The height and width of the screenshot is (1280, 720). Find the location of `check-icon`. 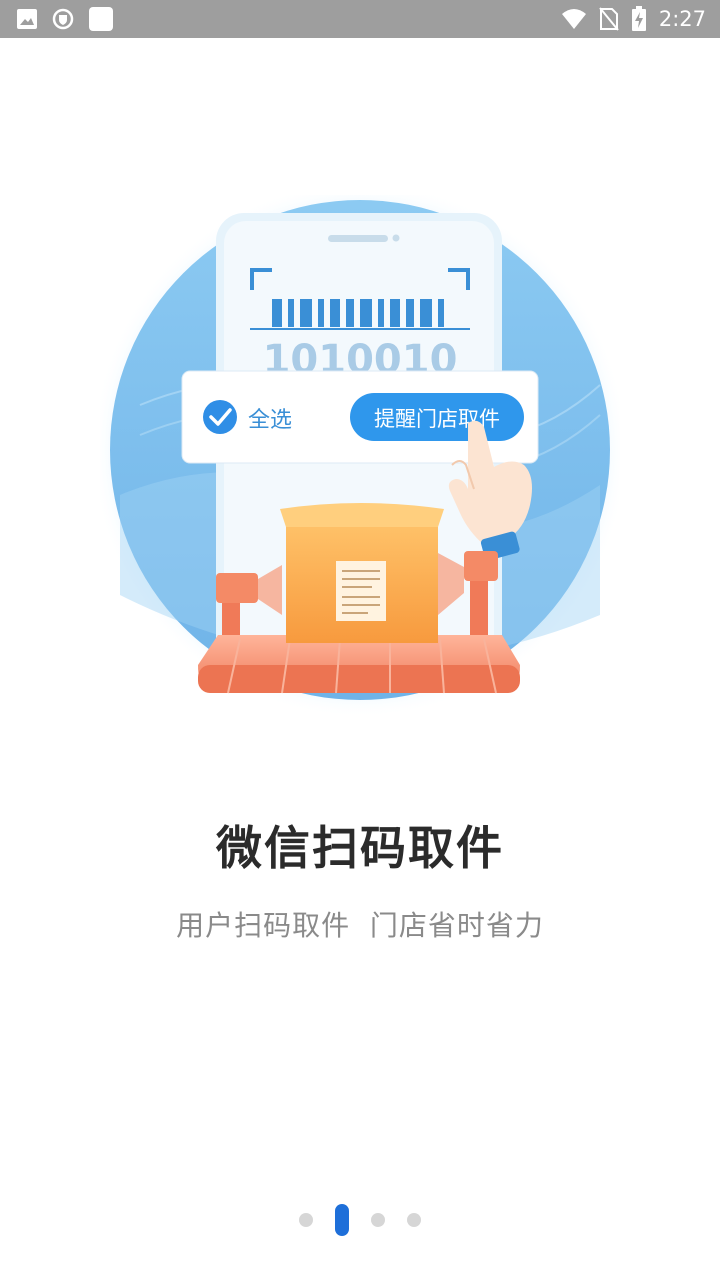

check-icon is located at coordinates (220, 417).